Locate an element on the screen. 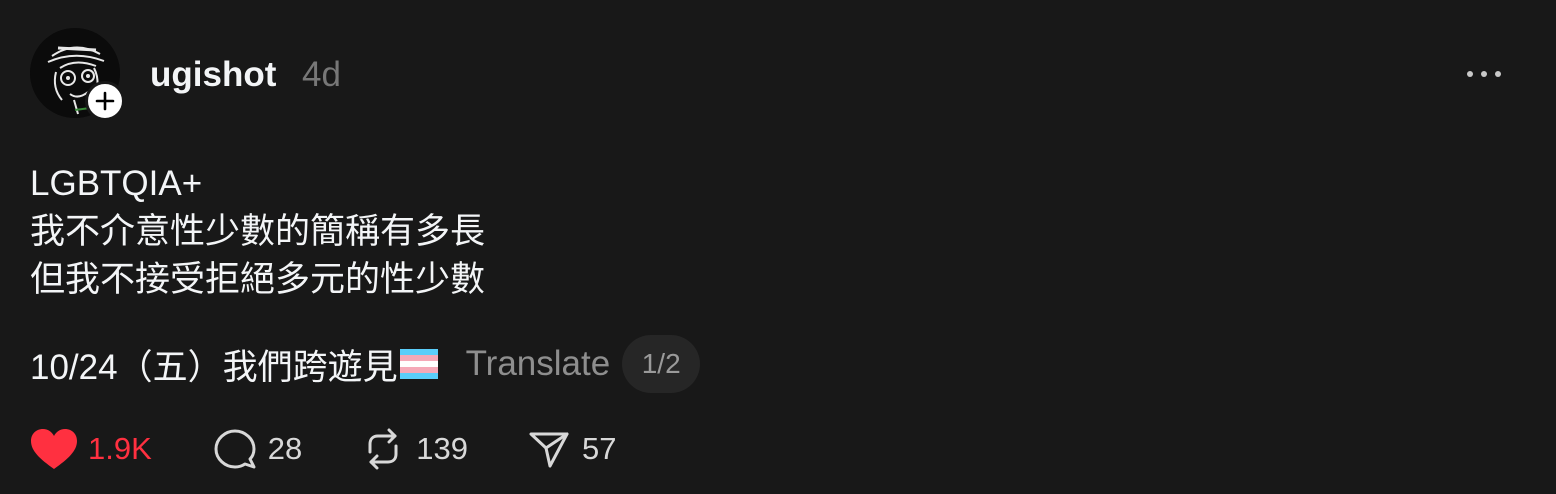 The width and height of the screenshot is (1556, 494). repost-button: 139 is located at coordinates (415, 449).